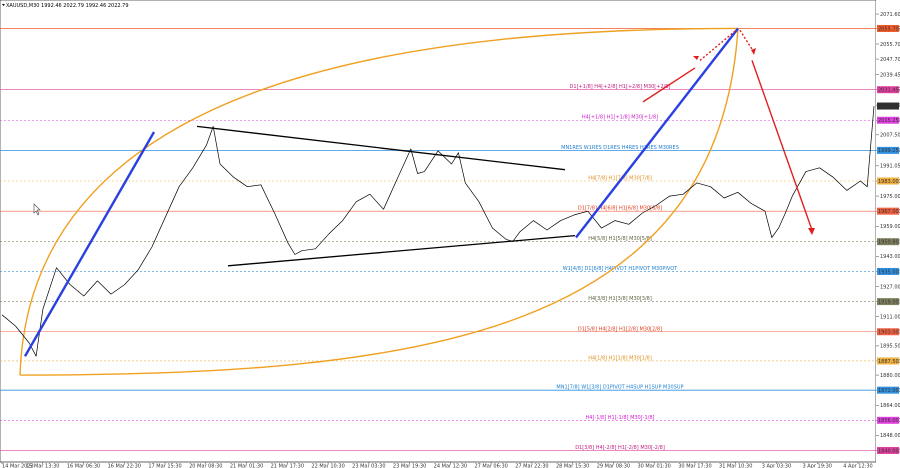  What do you see at coordinates (490, 465) in the screenshot?
I see `x-tick-label: 27 Mar 06:30` at bounding box center [490, 465].